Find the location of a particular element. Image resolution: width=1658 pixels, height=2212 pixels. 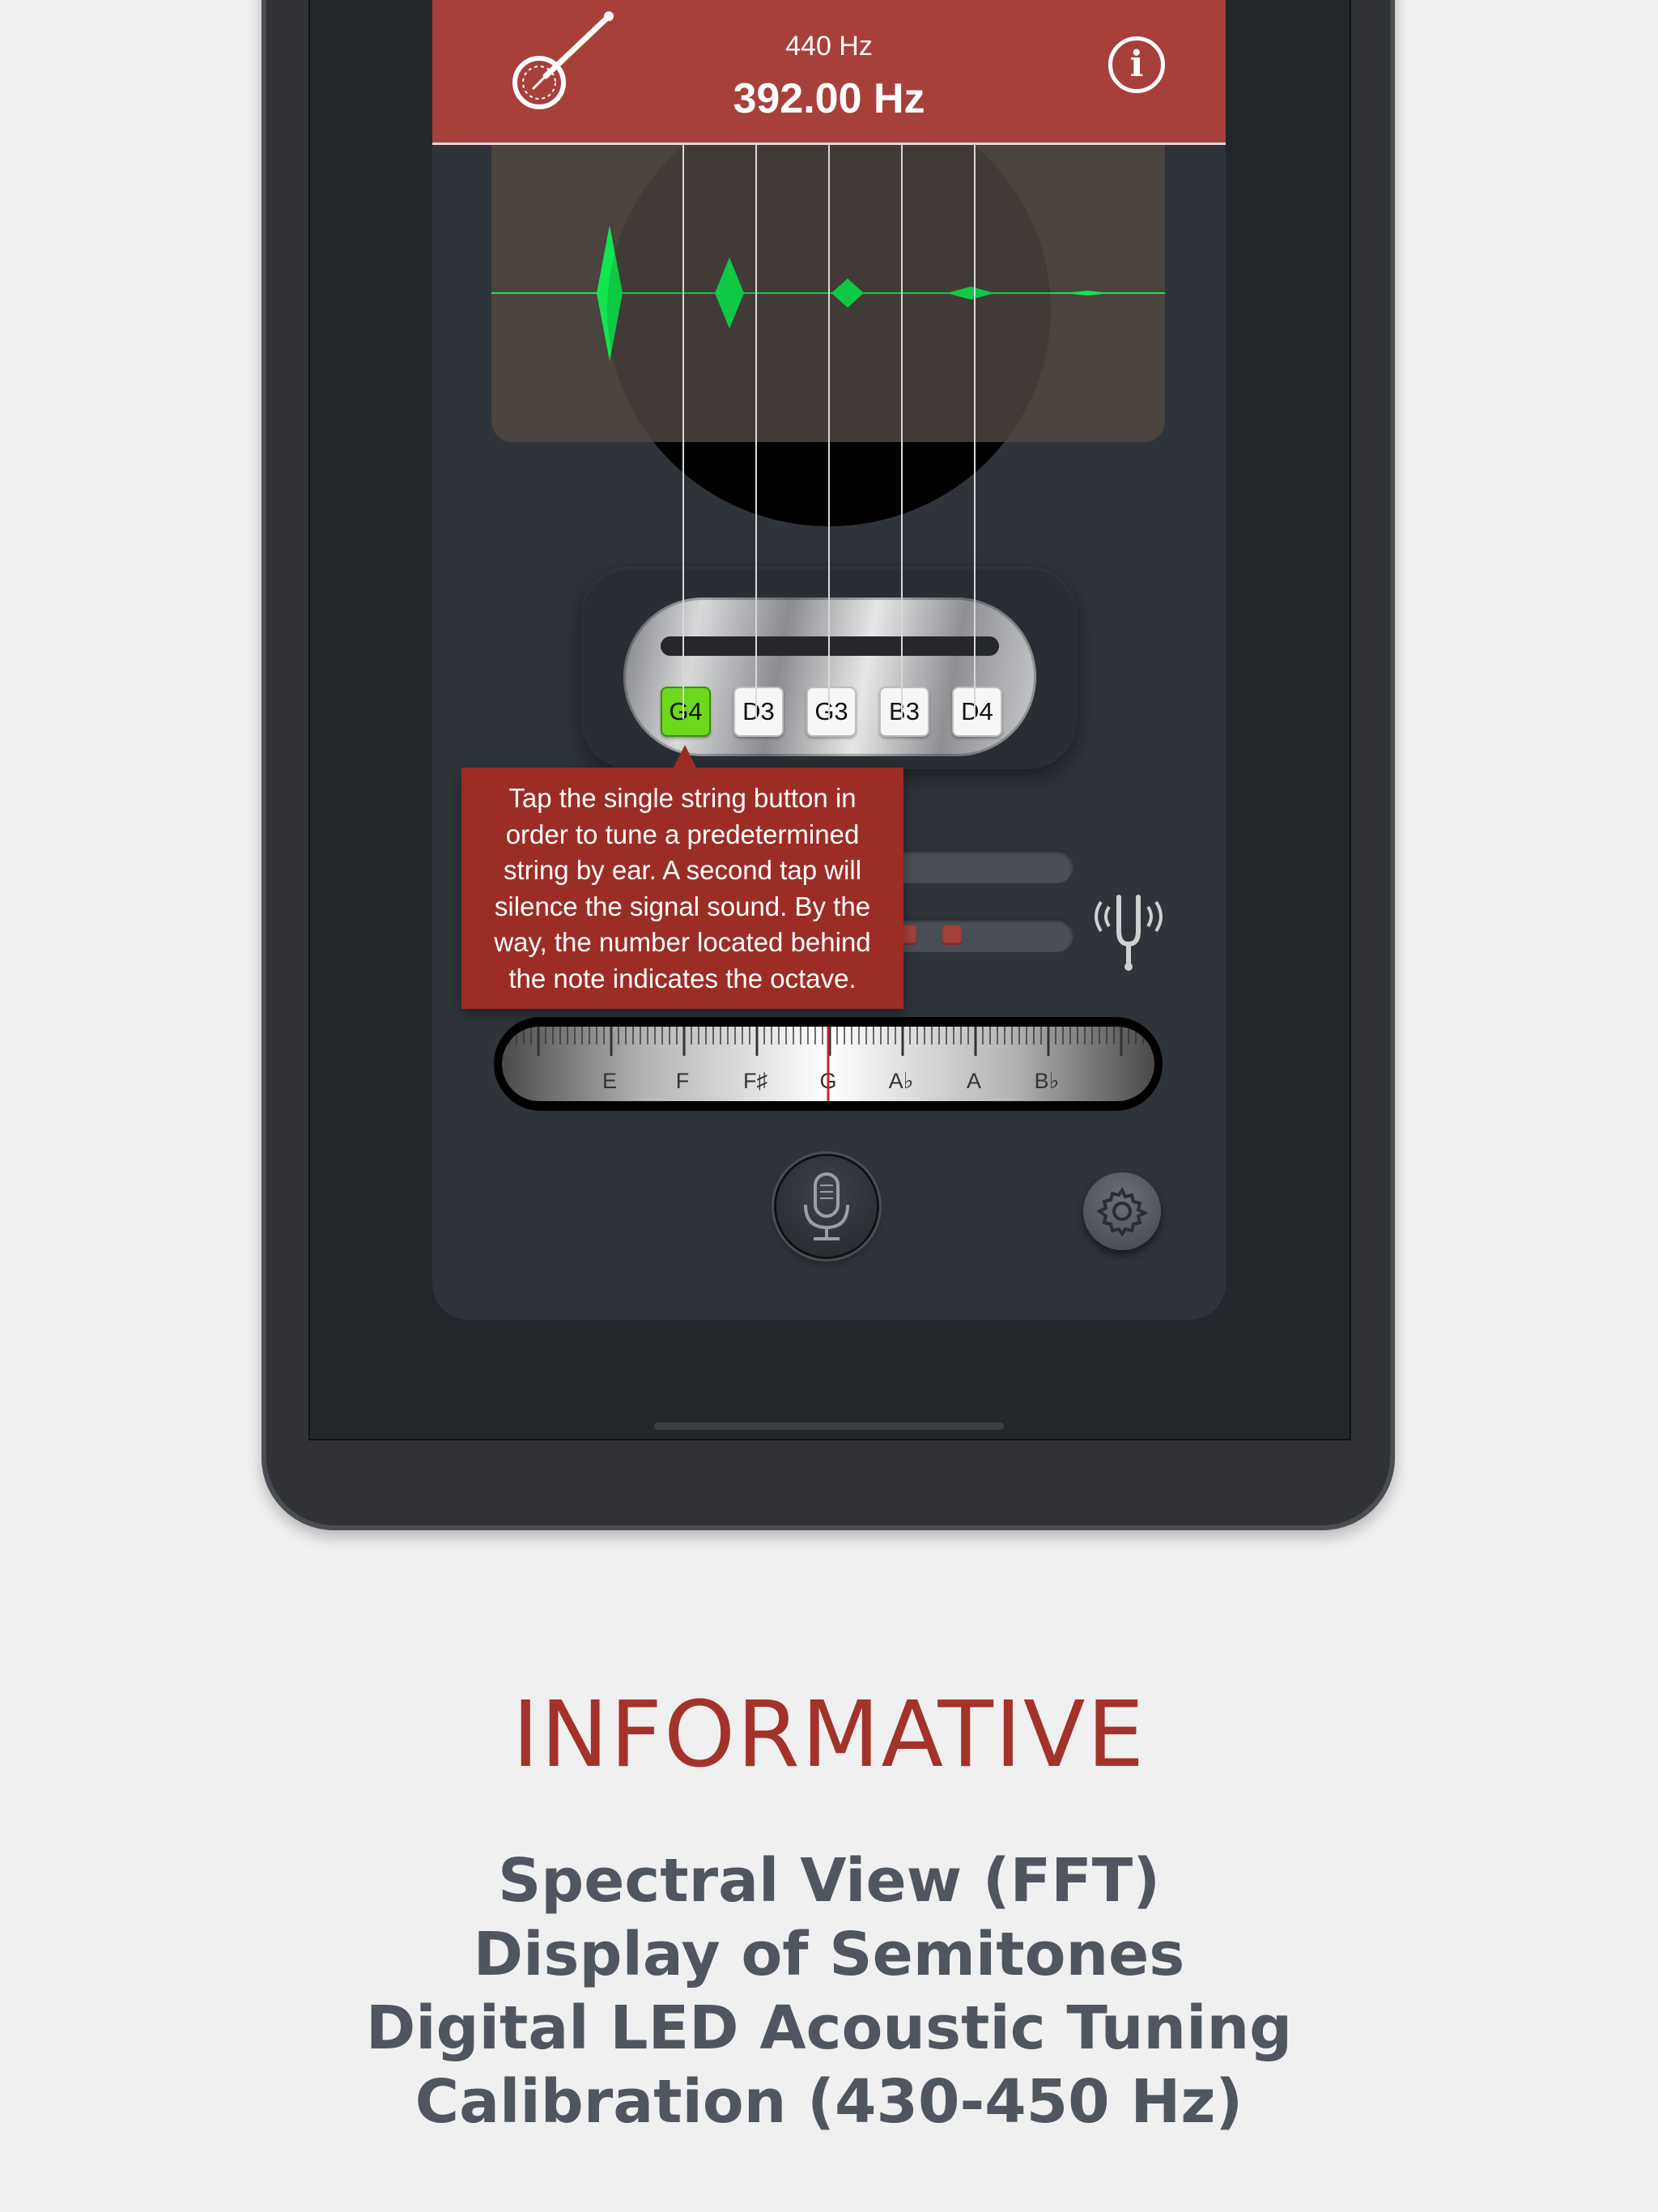

tuning-fork-icon is located at coordinates (1128, 929).